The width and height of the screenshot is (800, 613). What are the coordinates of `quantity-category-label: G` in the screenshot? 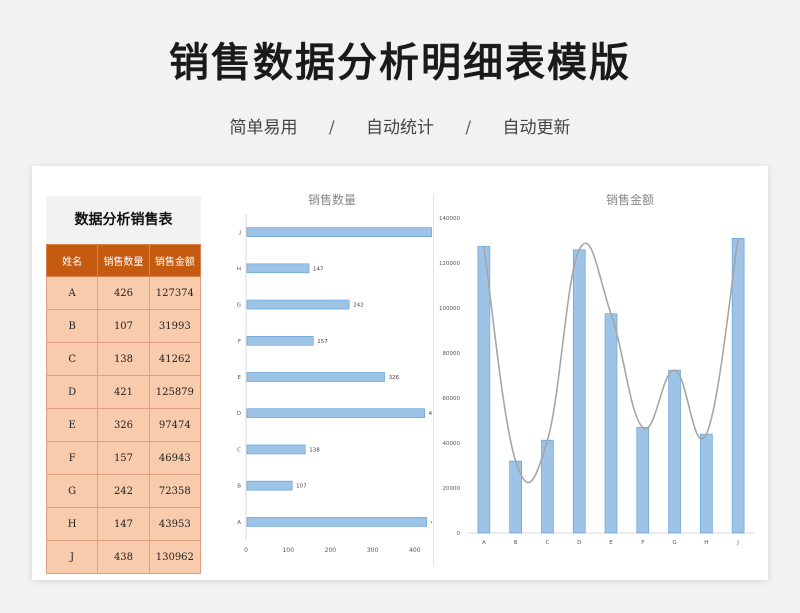 It's located at (239, 306).